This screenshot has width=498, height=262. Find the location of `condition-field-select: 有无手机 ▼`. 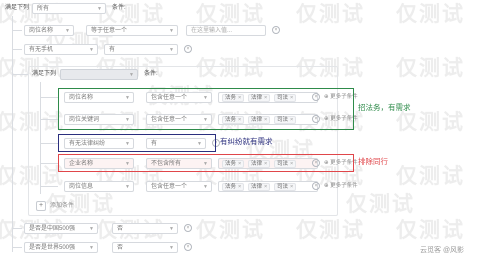

condition-field-select: 有无手机 ▼ is located at coordinates (61, 49).